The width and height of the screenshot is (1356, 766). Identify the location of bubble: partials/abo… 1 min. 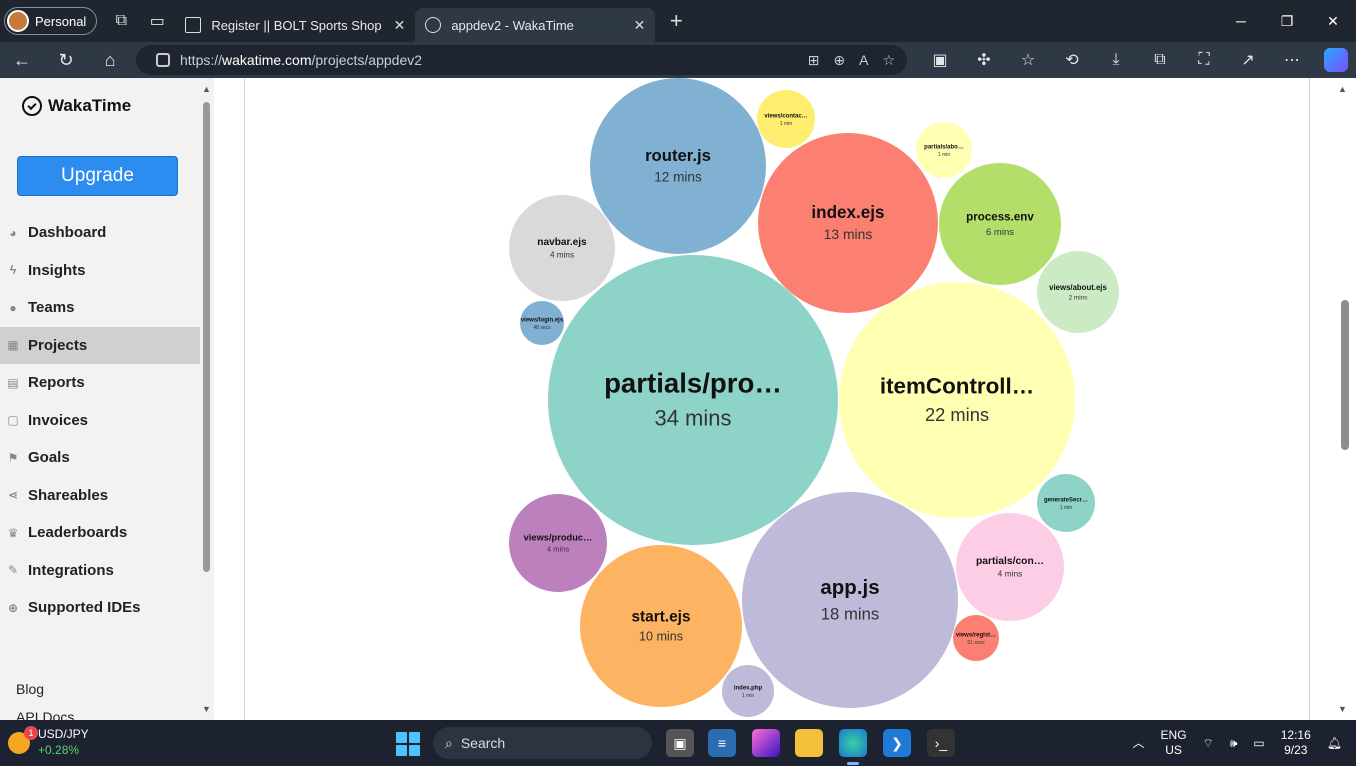
(944, 150).